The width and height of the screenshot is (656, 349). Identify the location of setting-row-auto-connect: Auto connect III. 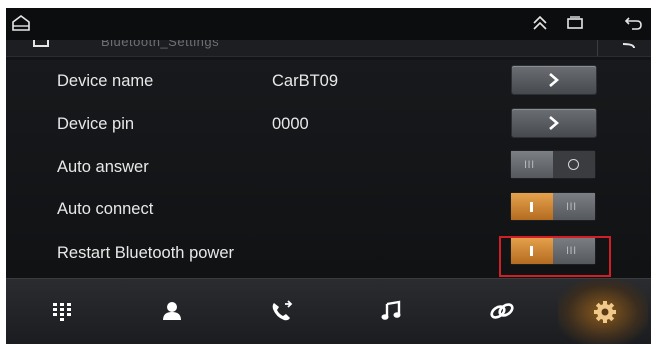
(328, 209).